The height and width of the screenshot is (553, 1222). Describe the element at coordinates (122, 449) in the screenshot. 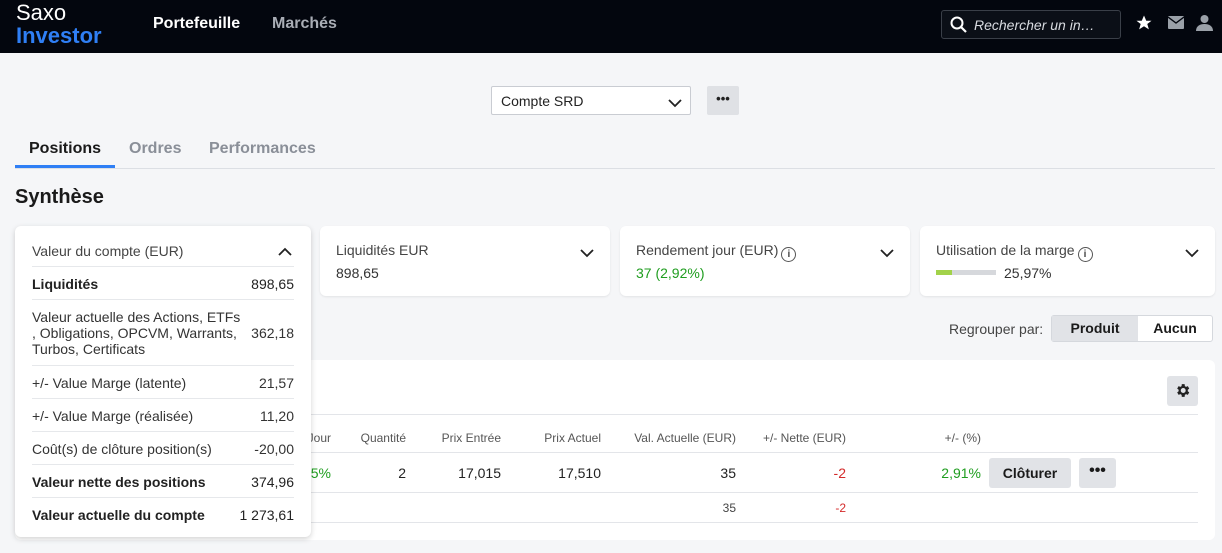

I see `breakdown-label: Coût(s) de clôture position(s)` at that location.